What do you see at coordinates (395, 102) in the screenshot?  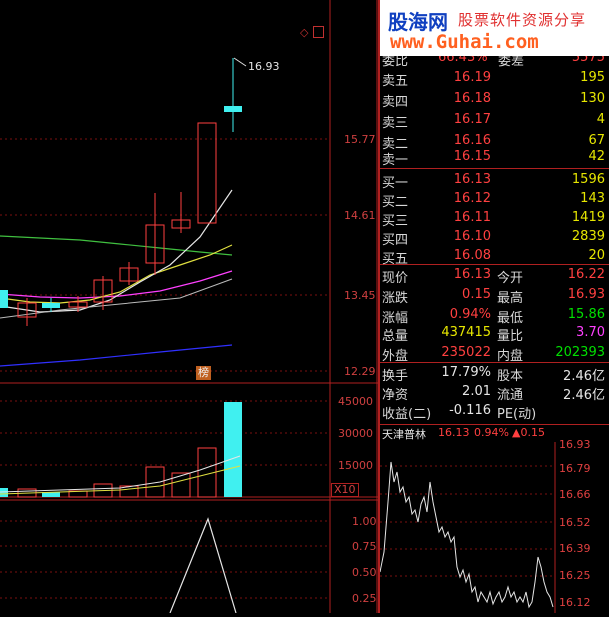 I see `ask-label: 卖四` at bounding box center [395, 102].